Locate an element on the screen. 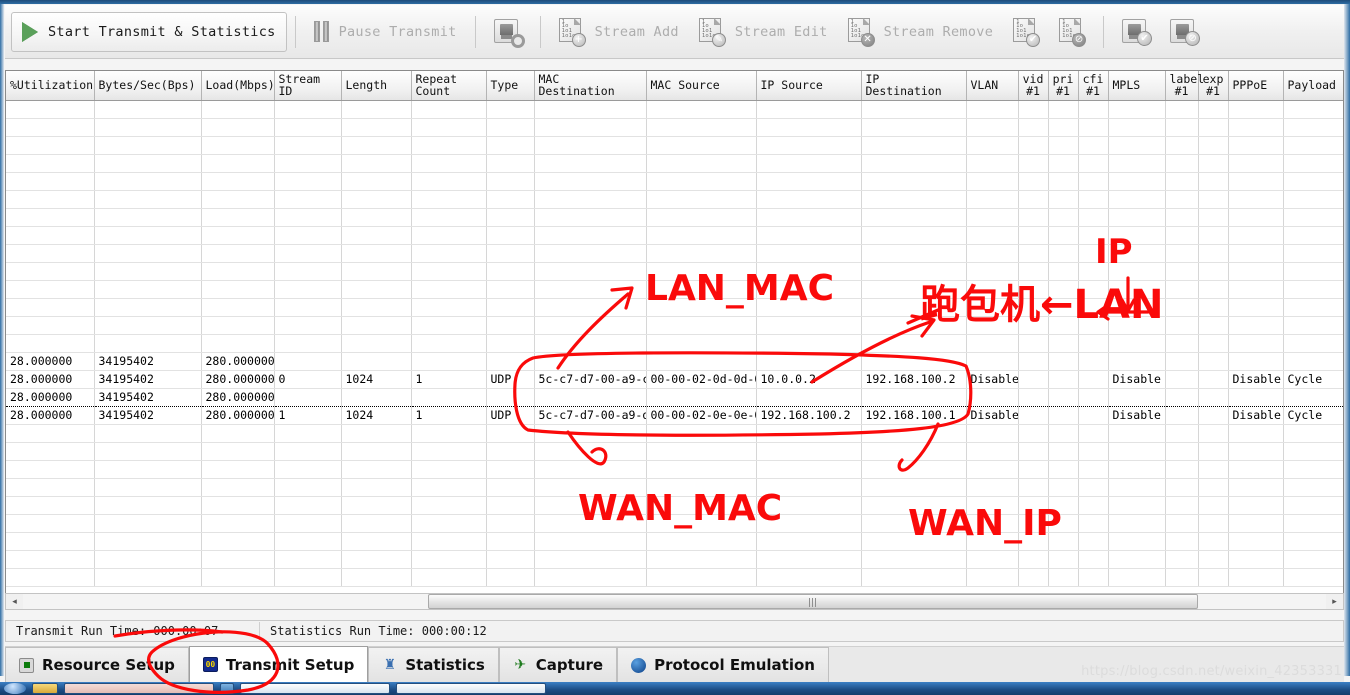 The height and width of the screenshot is (695, 1350). column-header-type: Type is located at coordinates (510, 86).